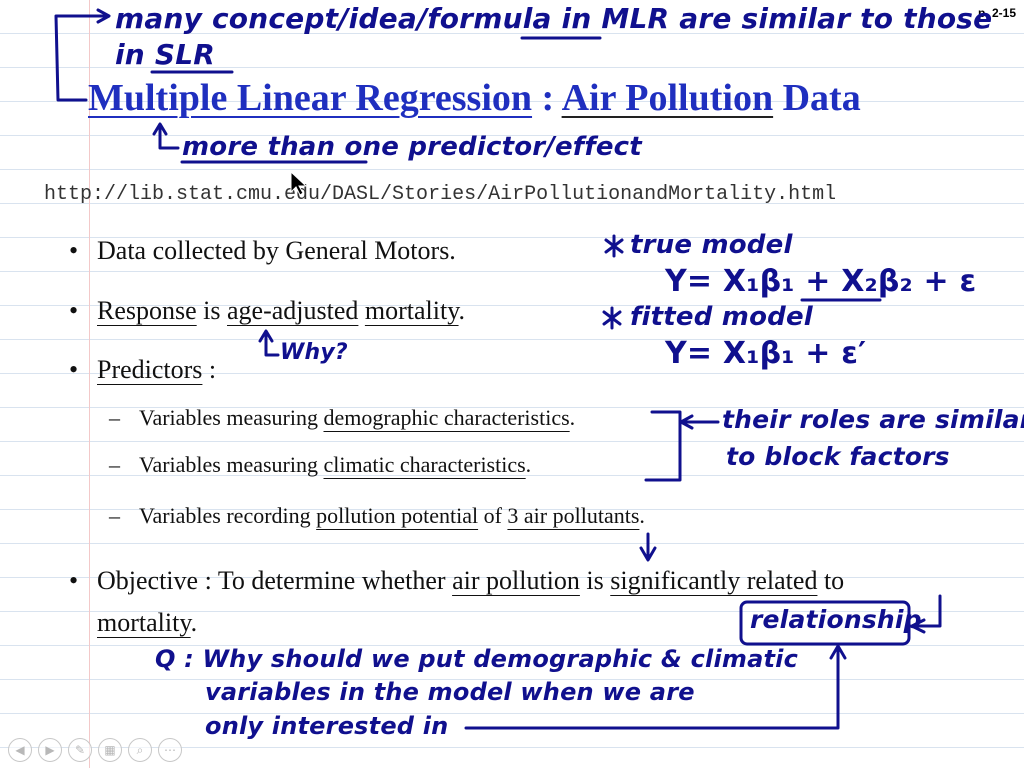 The width and height of the screenshot is (1024, 768). I want to click on pen-icon: ✎, so click(80, 750).